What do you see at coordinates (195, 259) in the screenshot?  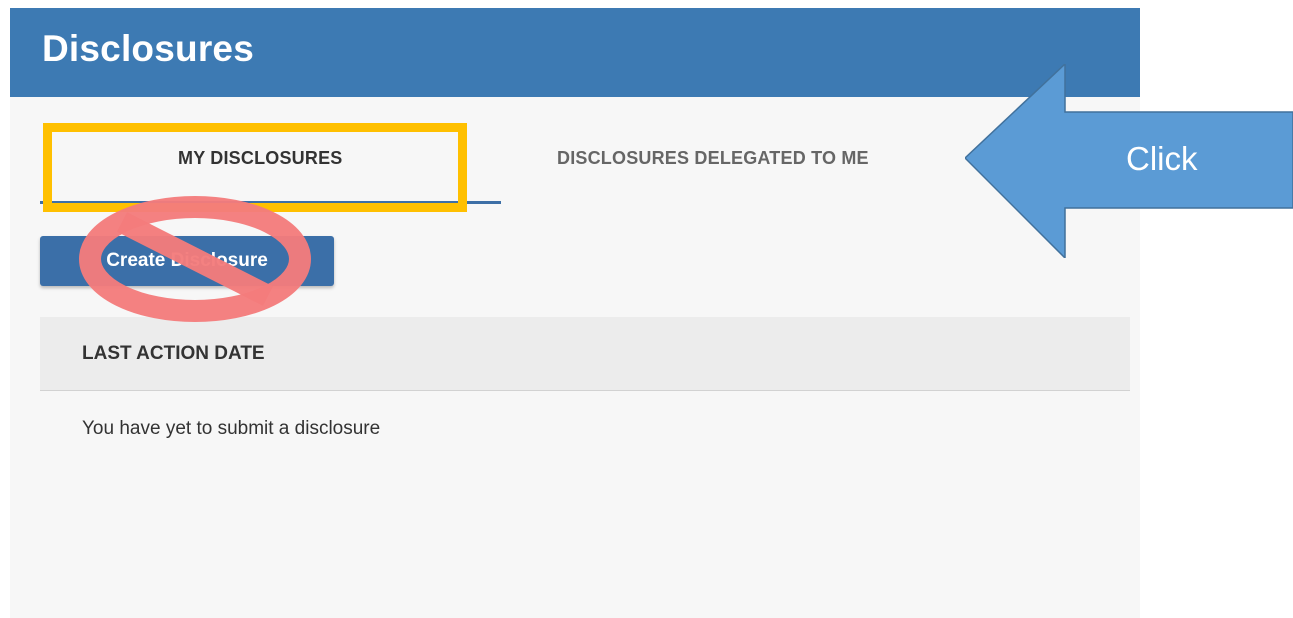 I see `prohibited-icon` at bounding box center [195, 259].